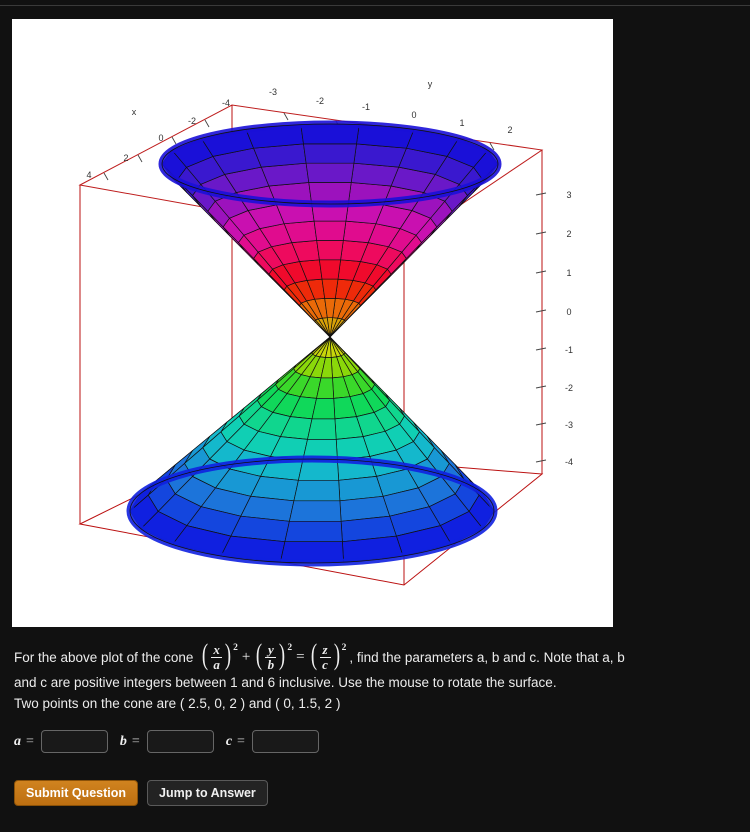  Describe the element at coordinates (568, 312) in the screenshot. I see `z-tick-3: 0` at that location.